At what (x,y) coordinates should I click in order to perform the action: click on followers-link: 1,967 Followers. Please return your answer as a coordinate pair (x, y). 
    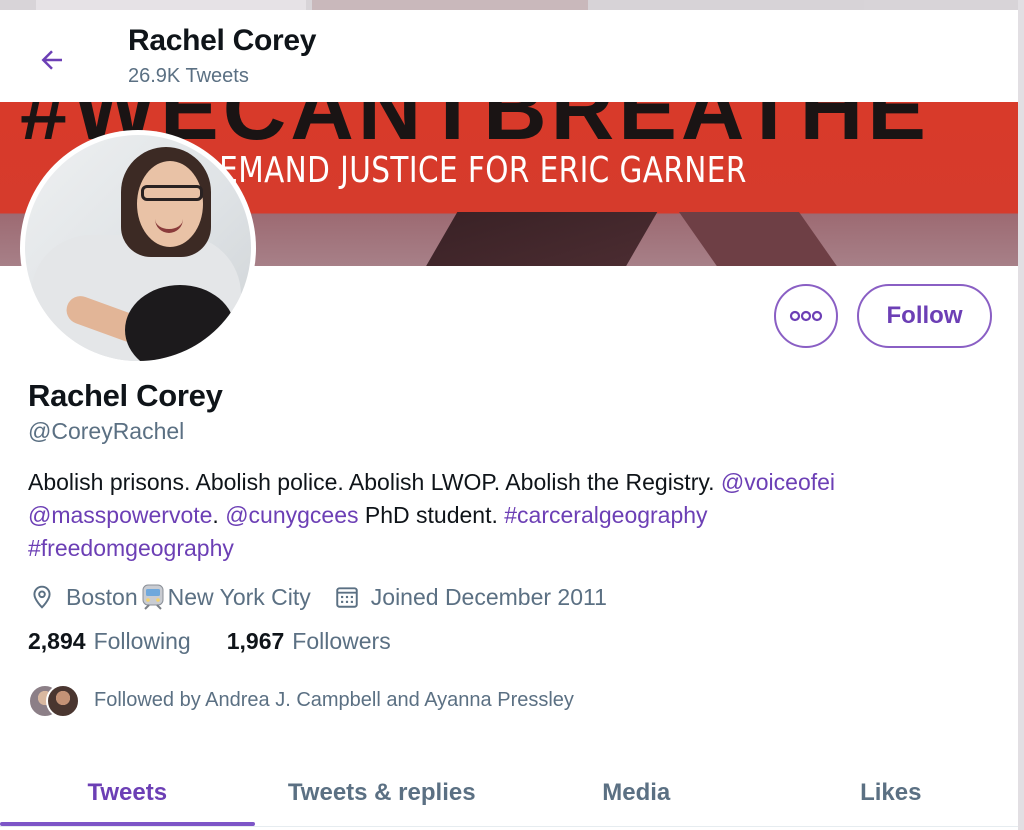
    Looking at the image, I should click on (309, 641).